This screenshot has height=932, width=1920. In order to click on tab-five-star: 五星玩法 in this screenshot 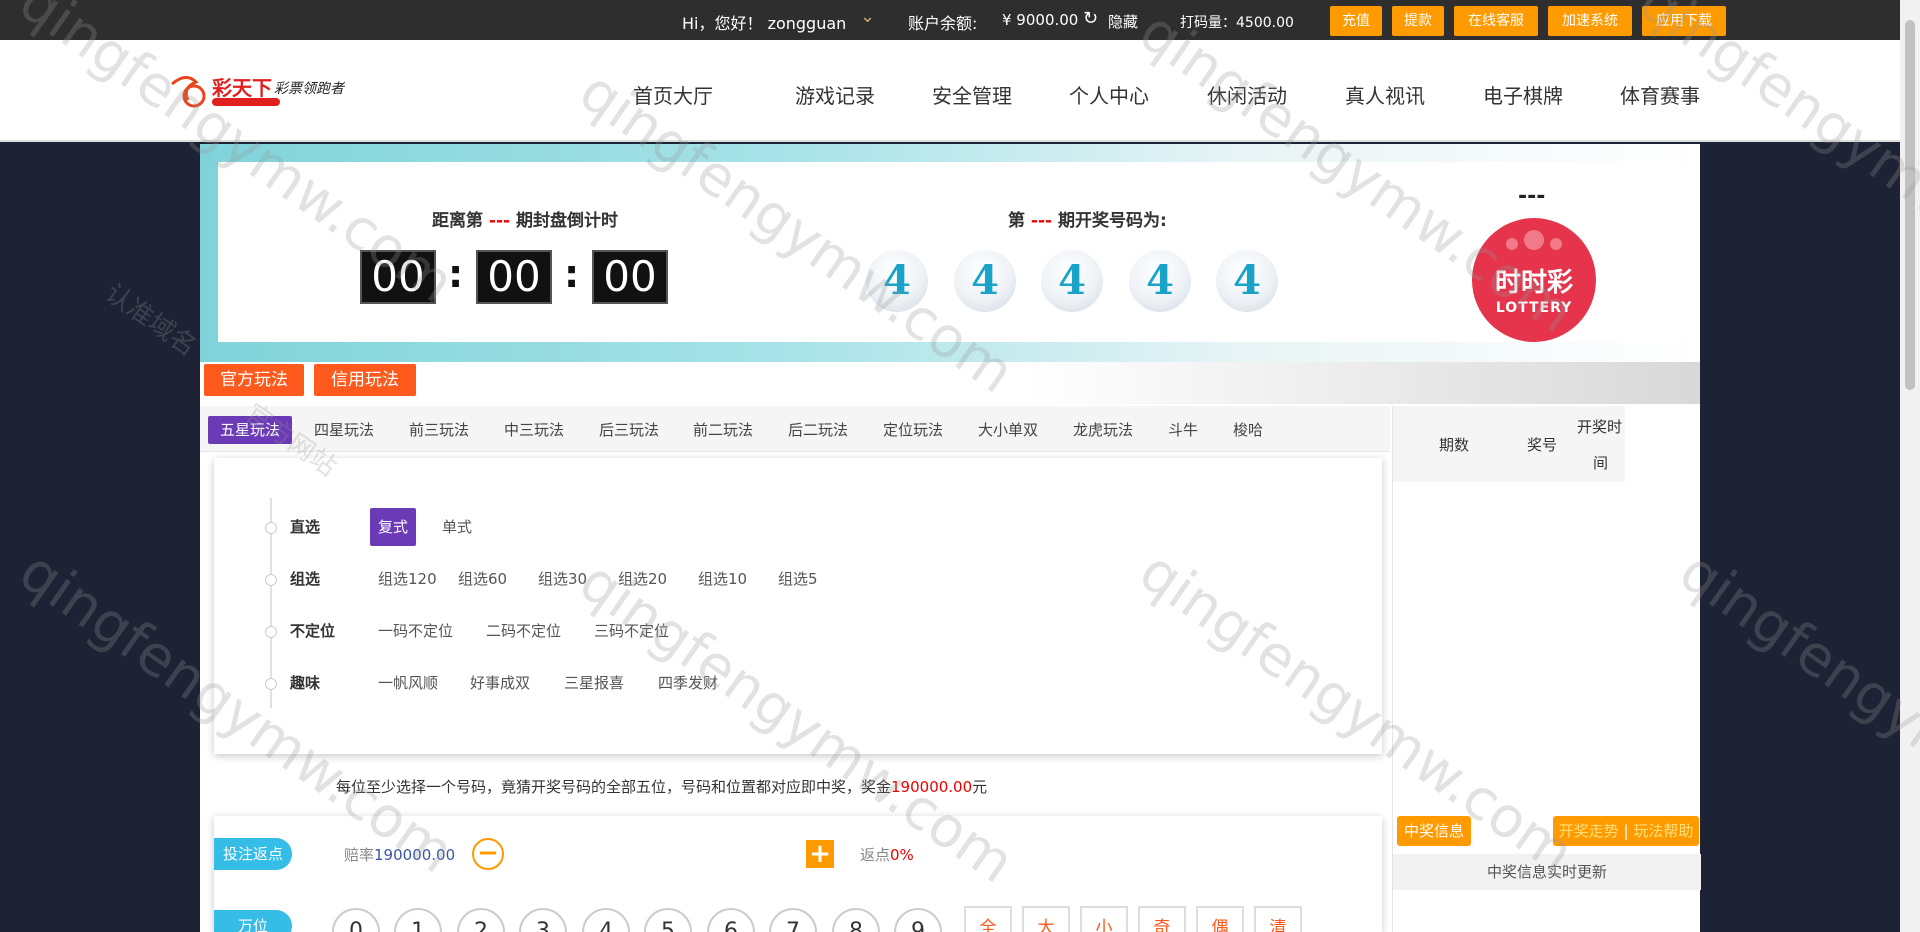, I will do `click(250, 430)`.